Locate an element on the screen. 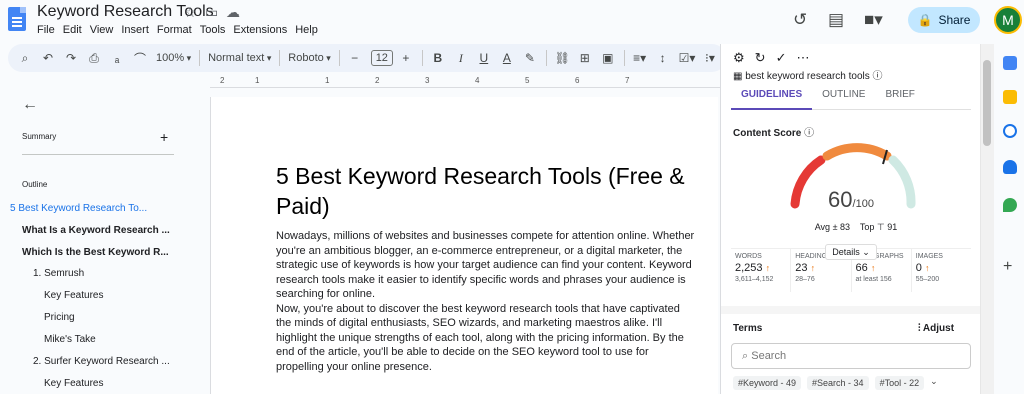 The image size is (1024, 394). bold-icon: B is located at coordinates (438, 58).